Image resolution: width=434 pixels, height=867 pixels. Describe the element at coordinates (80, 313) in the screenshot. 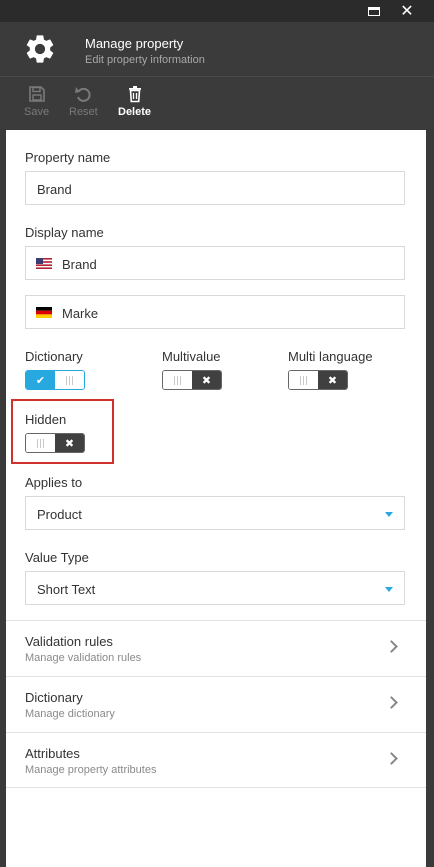

I see `display-name-de-value: Marke` at that location.